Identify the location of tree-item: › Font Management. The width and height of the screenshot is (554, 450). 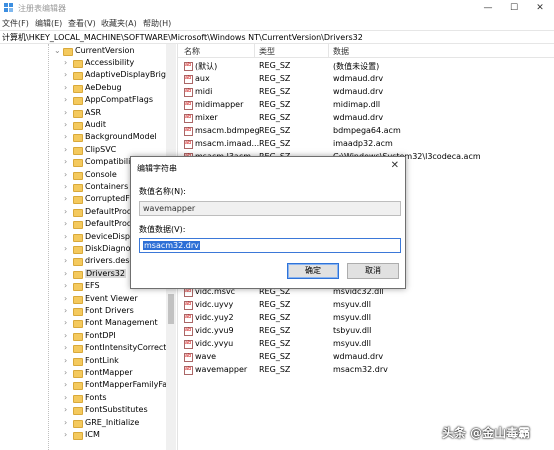
(83, 324).